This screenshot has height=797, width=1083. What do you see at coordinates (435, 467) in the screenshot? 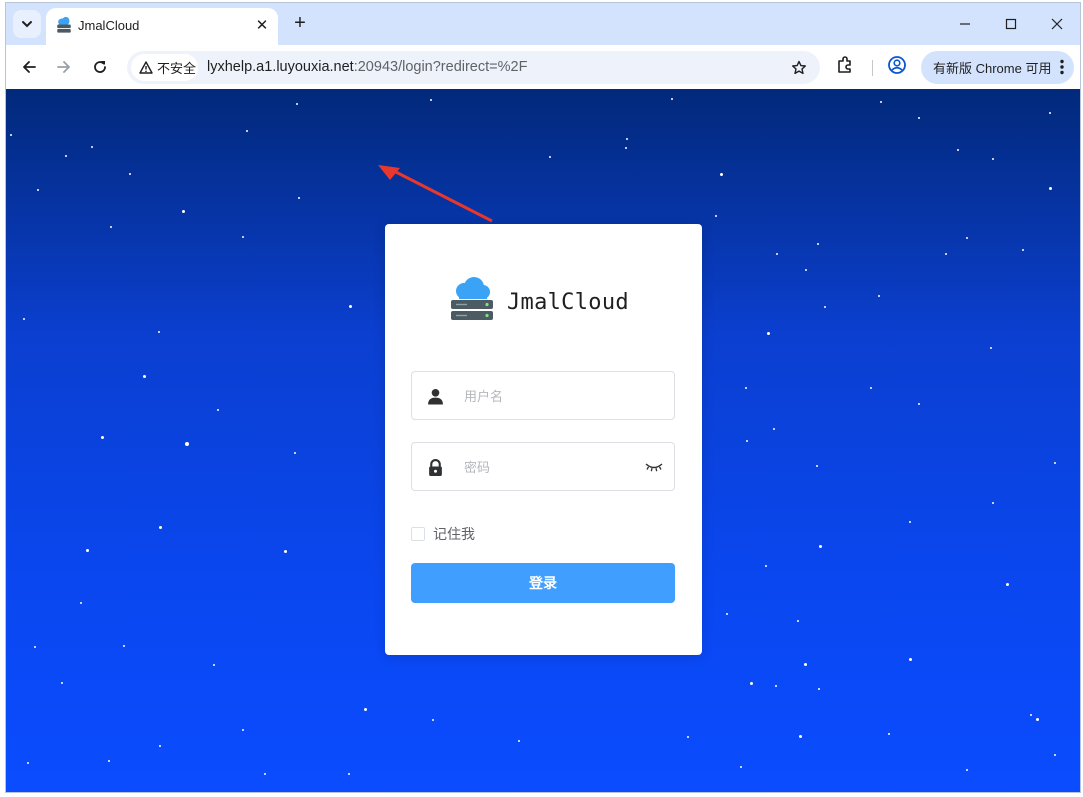
I see `lock-icon` at bounding box center [435, 467].